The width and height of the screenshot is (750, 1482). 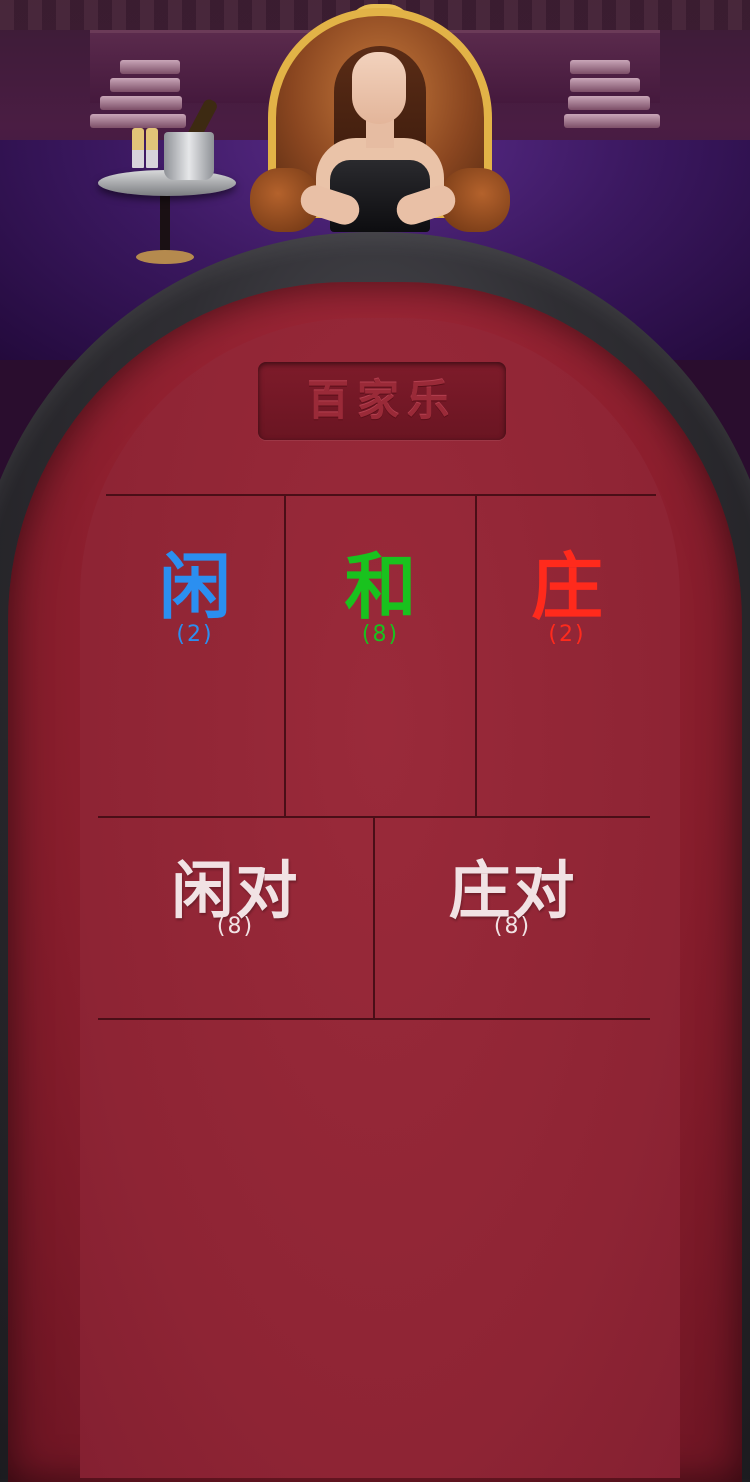 What do you see at coordinates (567, 656) in the screenshot?
I see `bet-cell-banker: 庄 (2)` at bounding box center [567, 656].